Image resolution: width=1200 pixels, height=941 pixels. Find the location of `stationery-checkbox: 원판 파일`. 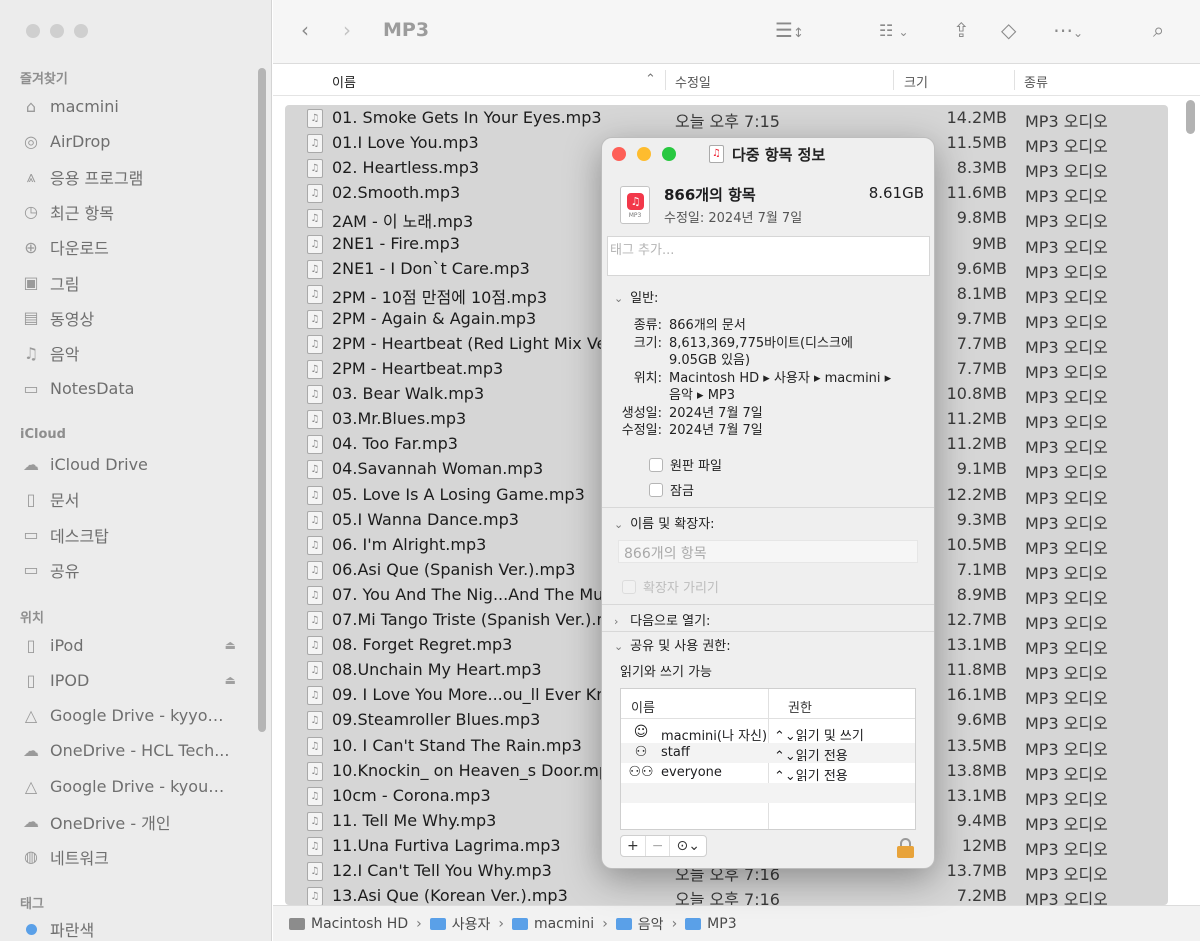

stationery-checkbox: 원판 파일 is located at coordinates (685, 464).